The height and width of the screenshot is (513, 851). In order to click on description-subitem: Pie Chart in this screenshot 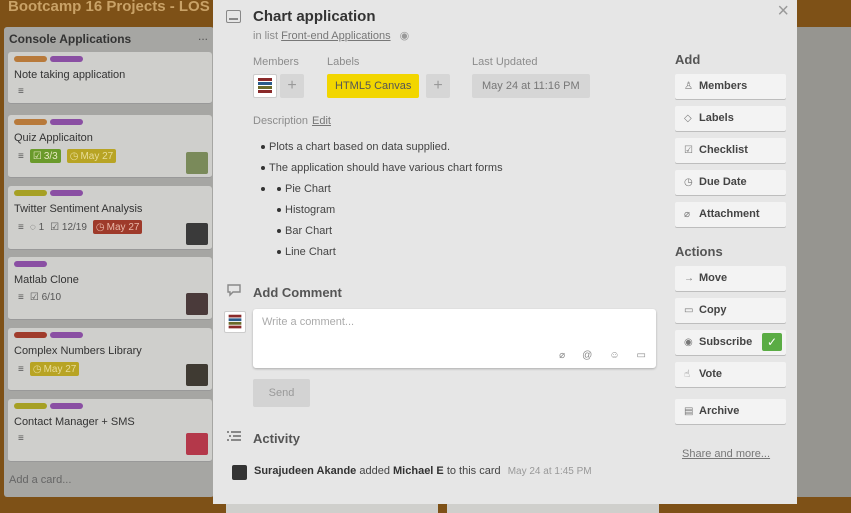, I will do `click(390, 190)`.